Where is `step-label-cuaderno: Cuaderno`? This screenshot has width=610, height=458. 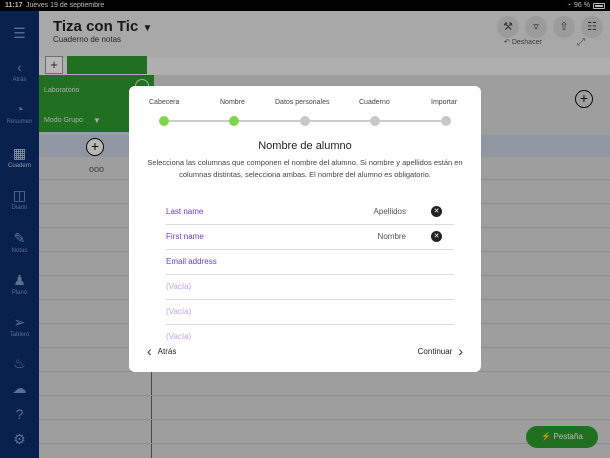 step-label-cuaderno: Cuaderno is located at coordinates (374, 102).